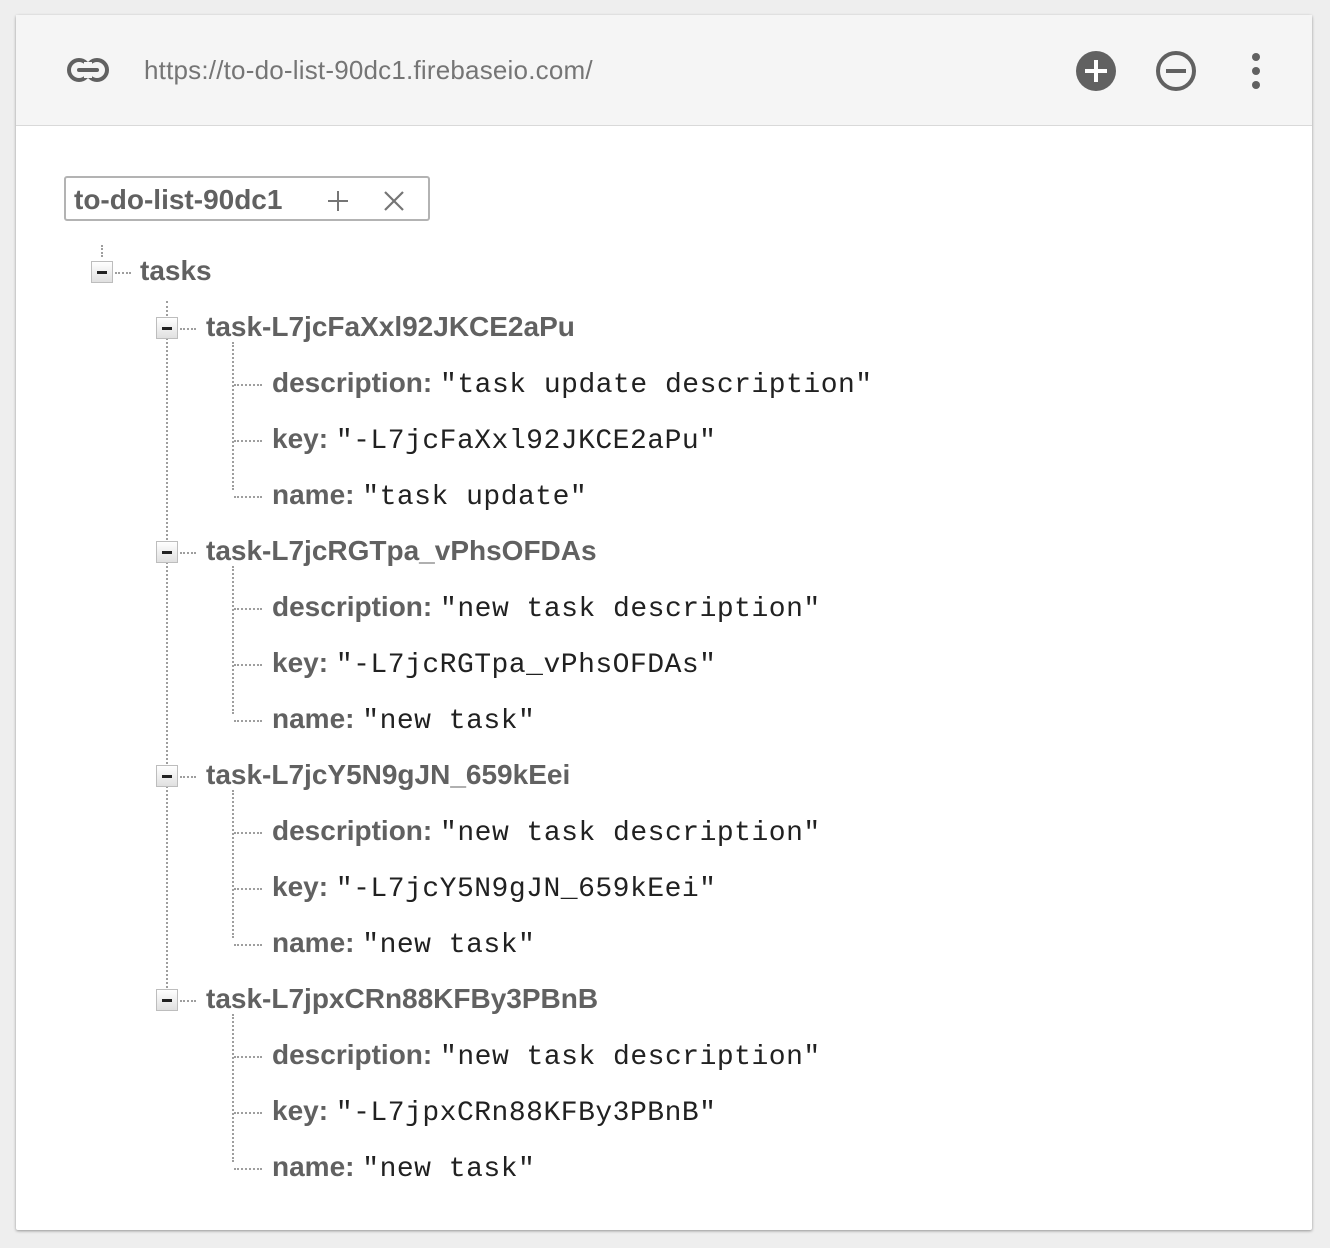 This screenshot has width=1330, height=1248. I want to click on link-icon, so click(88, 70).